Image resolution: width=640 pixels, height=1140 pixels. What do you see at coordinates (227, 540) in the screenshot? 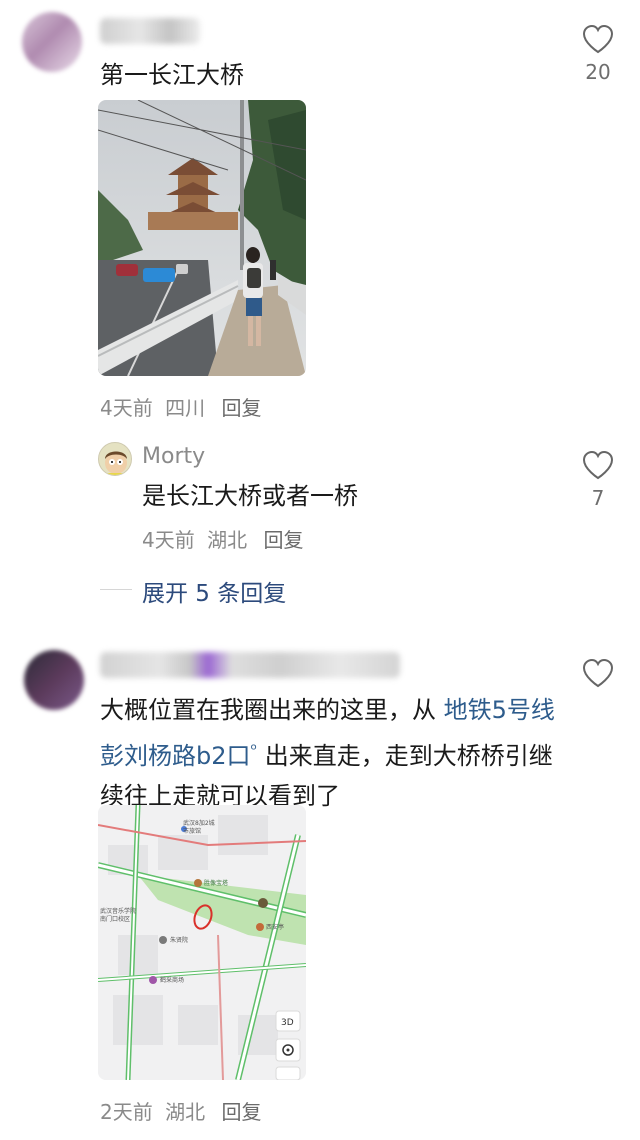
I see `reply-location: 湖北` at bounding box center [227, 540].